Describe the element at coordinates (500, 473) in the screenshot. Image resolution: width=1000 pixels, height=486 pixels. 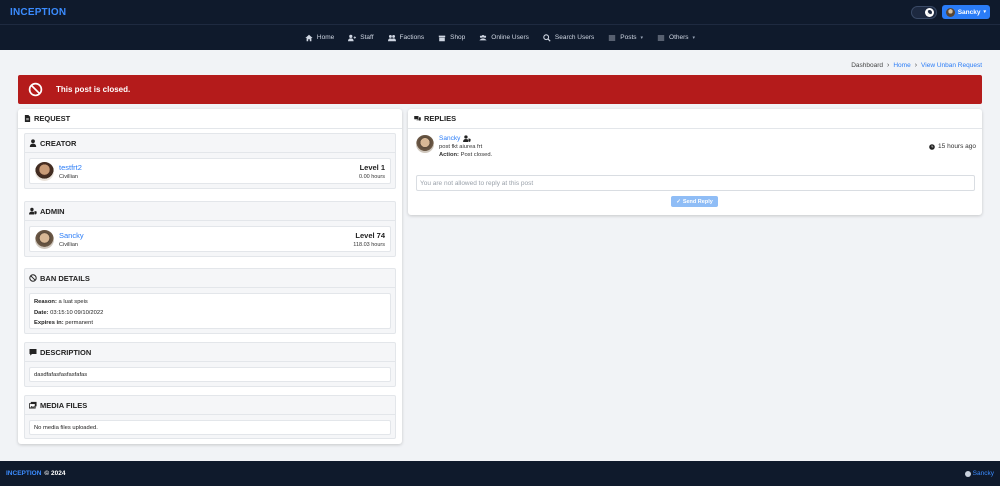
I see `footer: INCEPTION © 2024 Sancky` at that location.